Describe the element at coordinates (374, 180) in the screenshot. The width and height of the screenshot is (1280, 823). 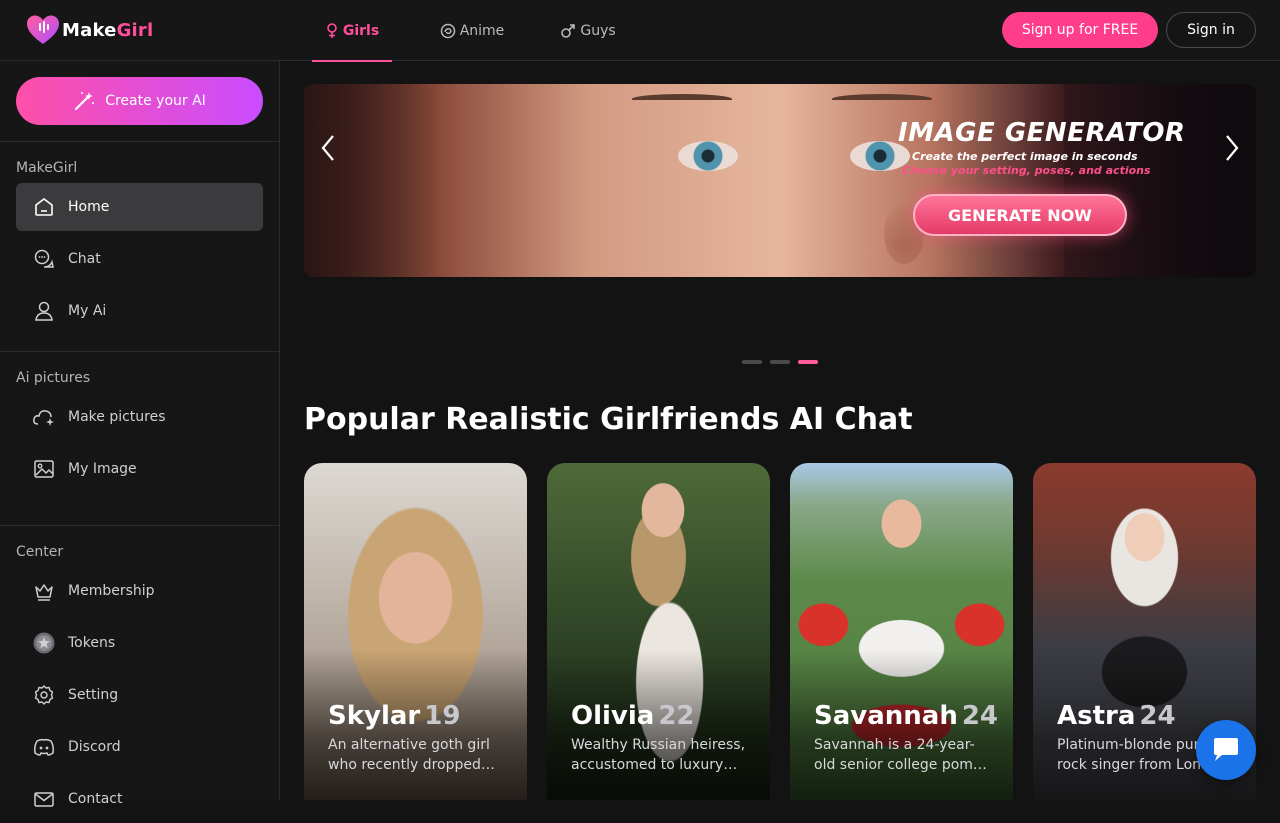
I see `banner-collage` at that location.